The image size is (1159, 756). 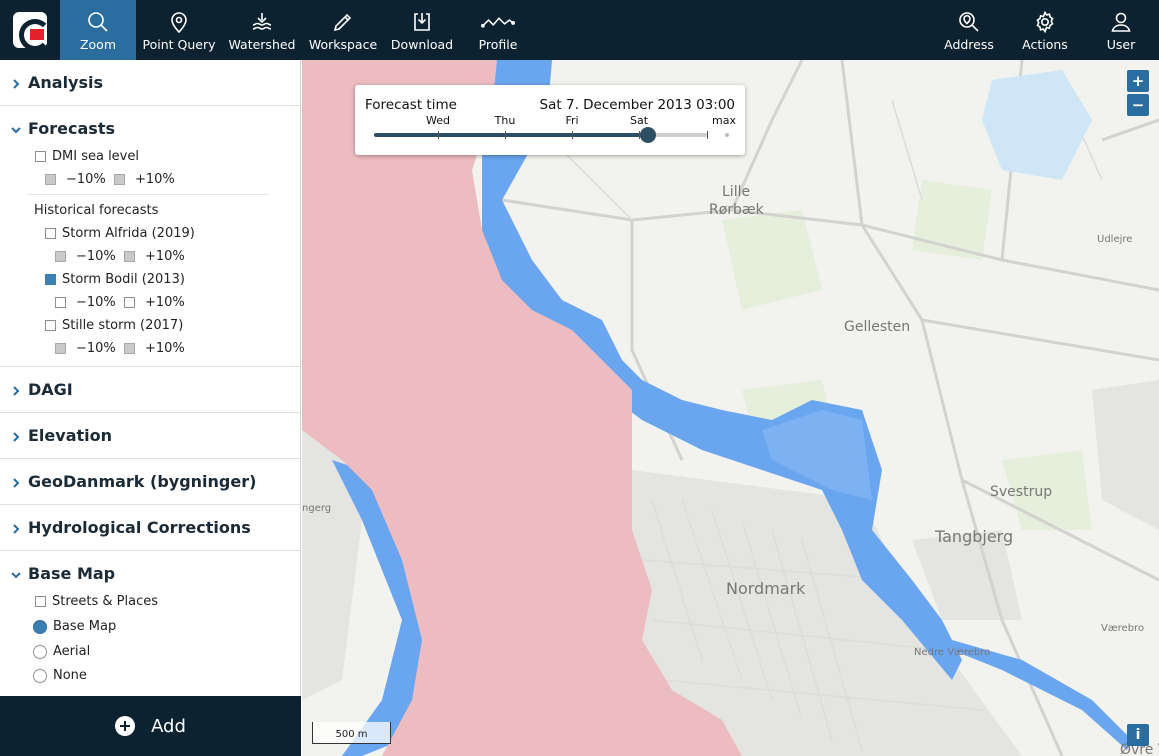 What do you see at coordinates (123, 325) in the screenshot?
I see `layer-stille-label: Stille storm (2017)` at bounding box center [123, 325].